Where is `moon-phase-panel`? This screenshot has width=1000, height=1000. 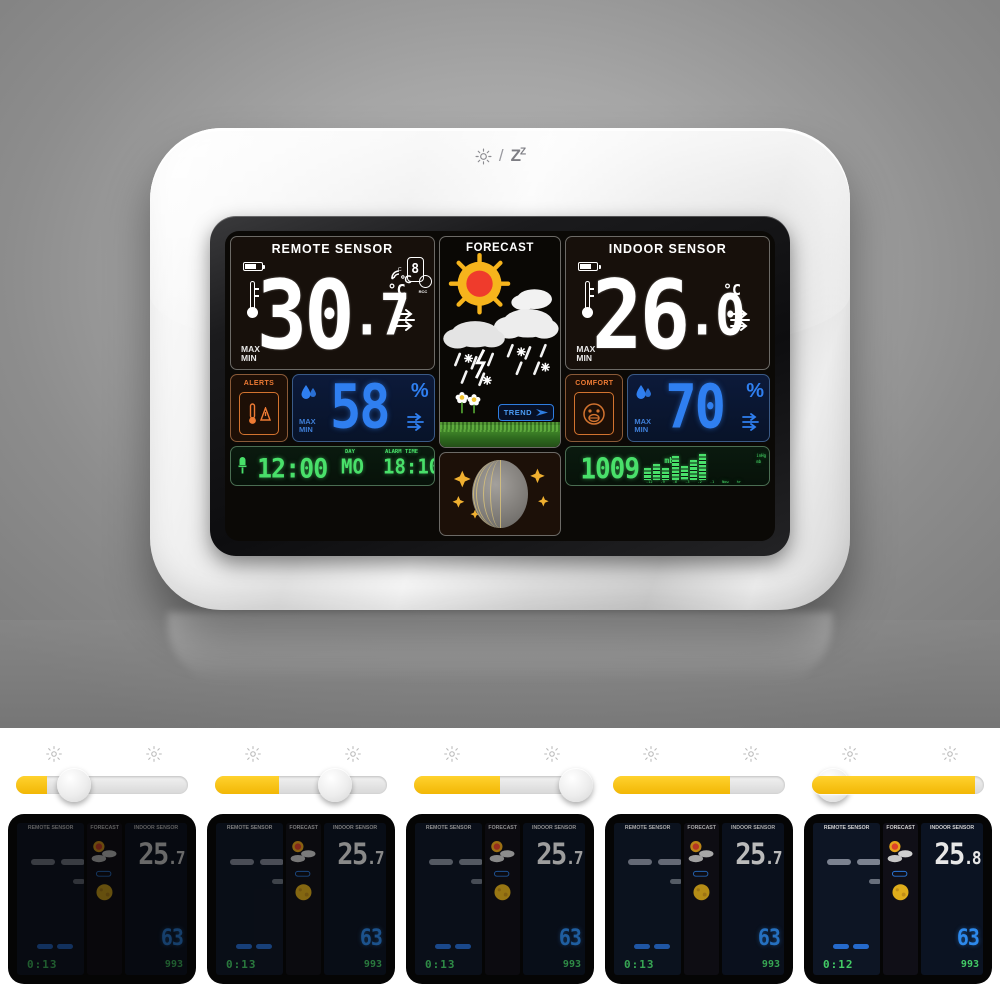
moon-phase-panel is located at coordinates (500, 494).